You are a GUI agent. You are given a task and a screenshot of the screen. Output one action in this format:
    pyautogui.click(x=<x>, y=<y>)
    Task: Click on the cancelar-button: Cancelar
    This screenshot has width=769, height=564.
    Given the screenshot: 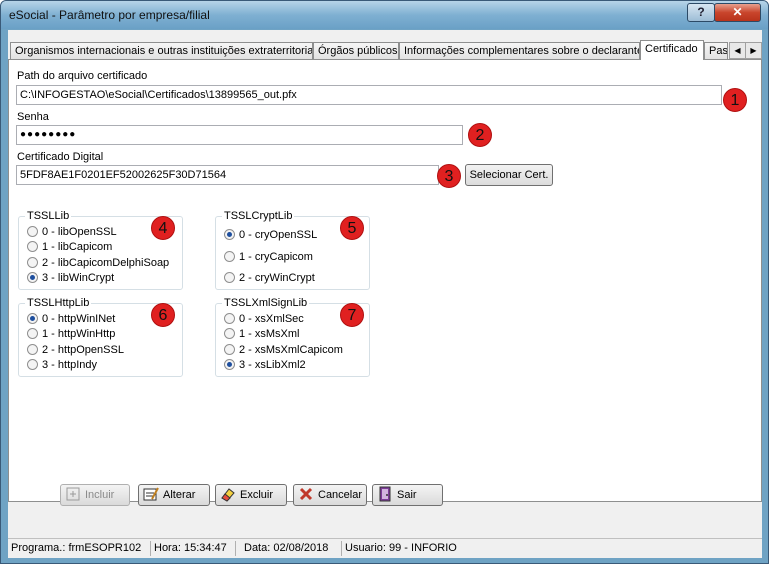 What is the action you would take?
    pyautogui.click(x=330, y=495)
    